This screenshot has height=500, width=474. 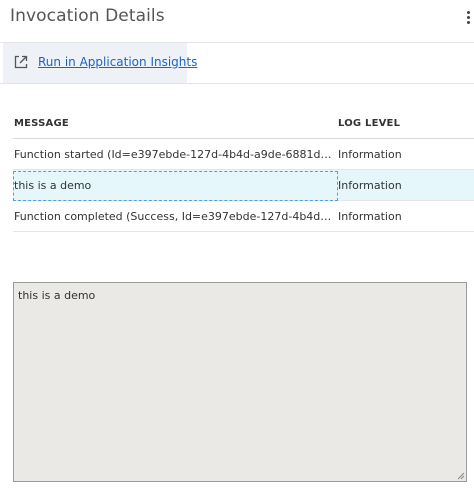 I want to click on resize-grip-icon, so click(x=461, y=476).